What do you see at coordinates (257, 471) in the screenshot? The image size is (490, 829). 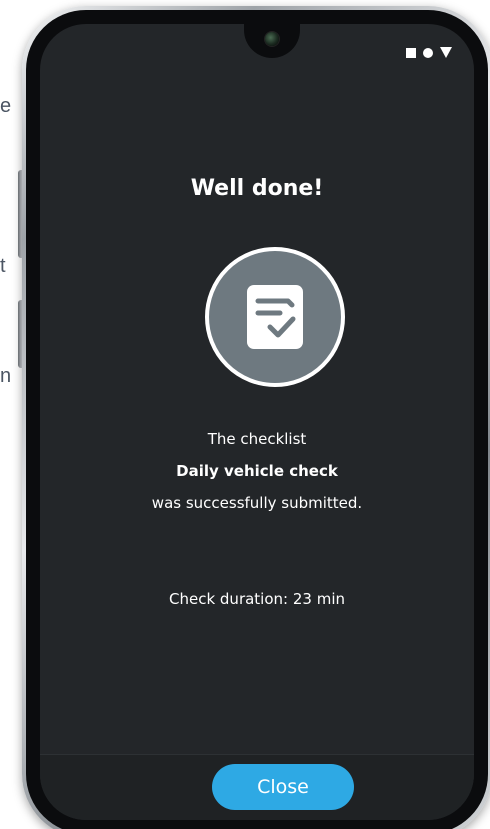 I see `checklist-name: Daily vehicle check` at bounding box center [257, 471].